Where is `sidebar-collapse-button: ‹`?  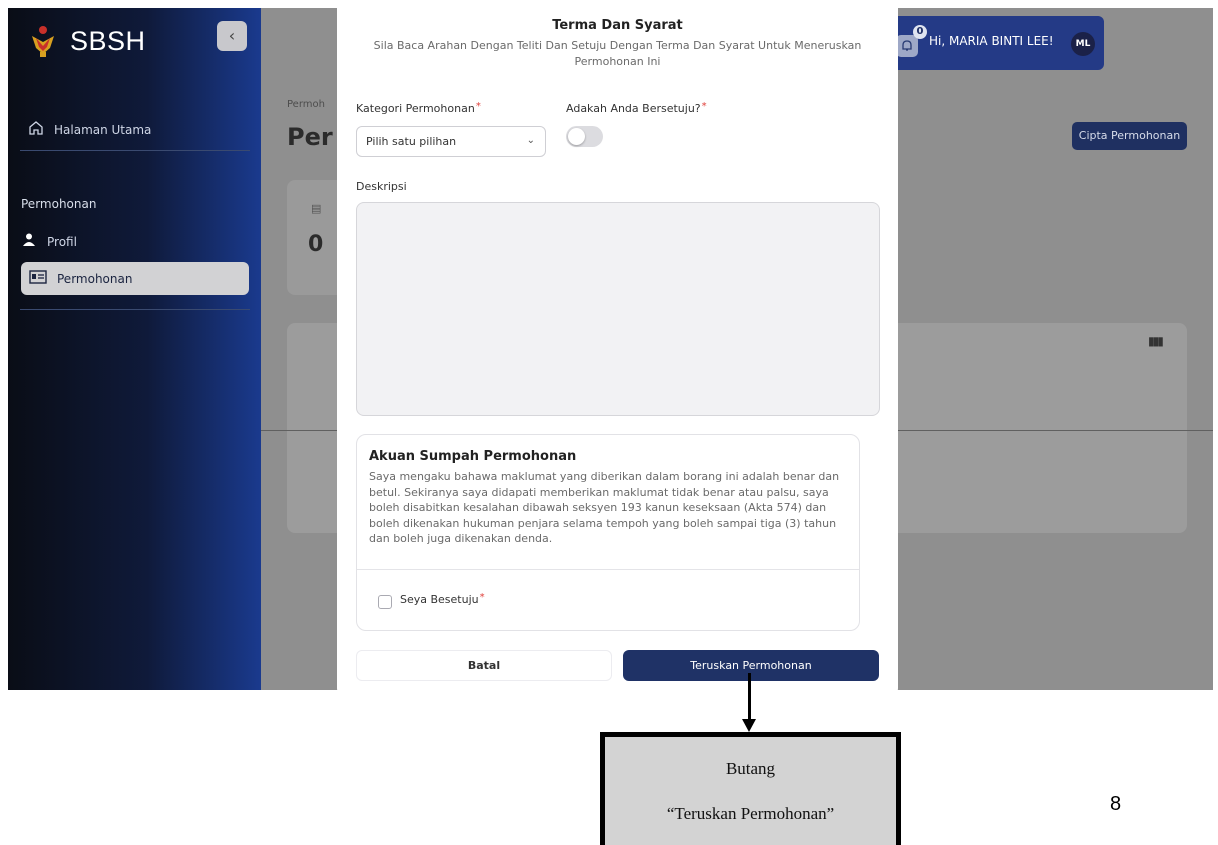
sidebar-collapse-button: ‹ is located at coordinates (232, 36).